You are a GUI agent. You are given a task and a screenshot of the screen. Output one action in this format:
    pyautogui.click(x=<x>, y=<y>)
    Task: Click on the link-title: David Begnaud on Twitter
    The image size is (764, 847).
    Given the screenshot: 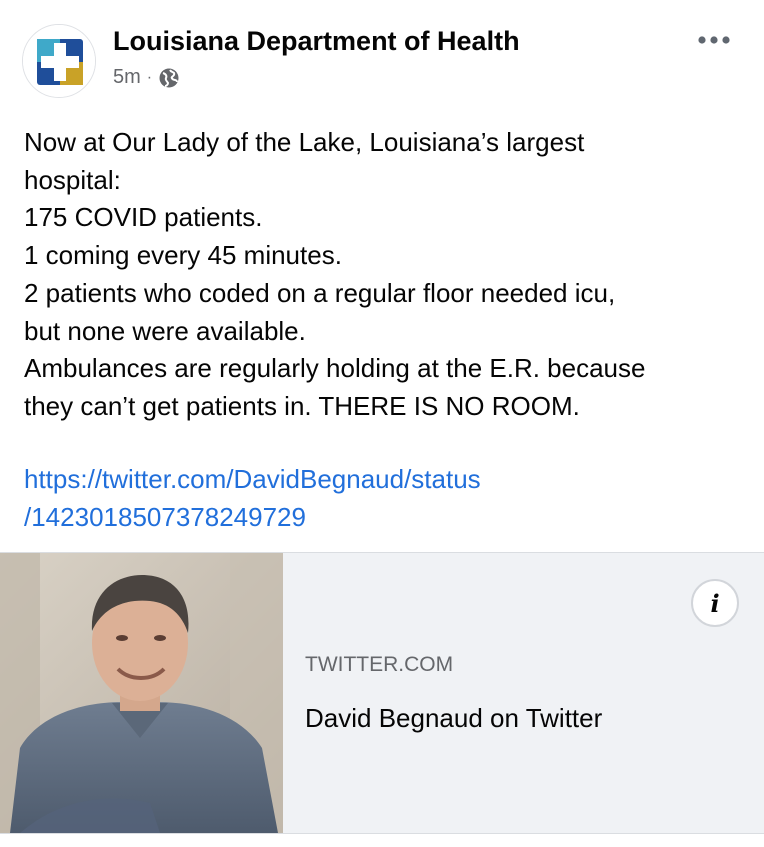 What is the action you would take?
    pyautogui.click(x=453, y=718)
    